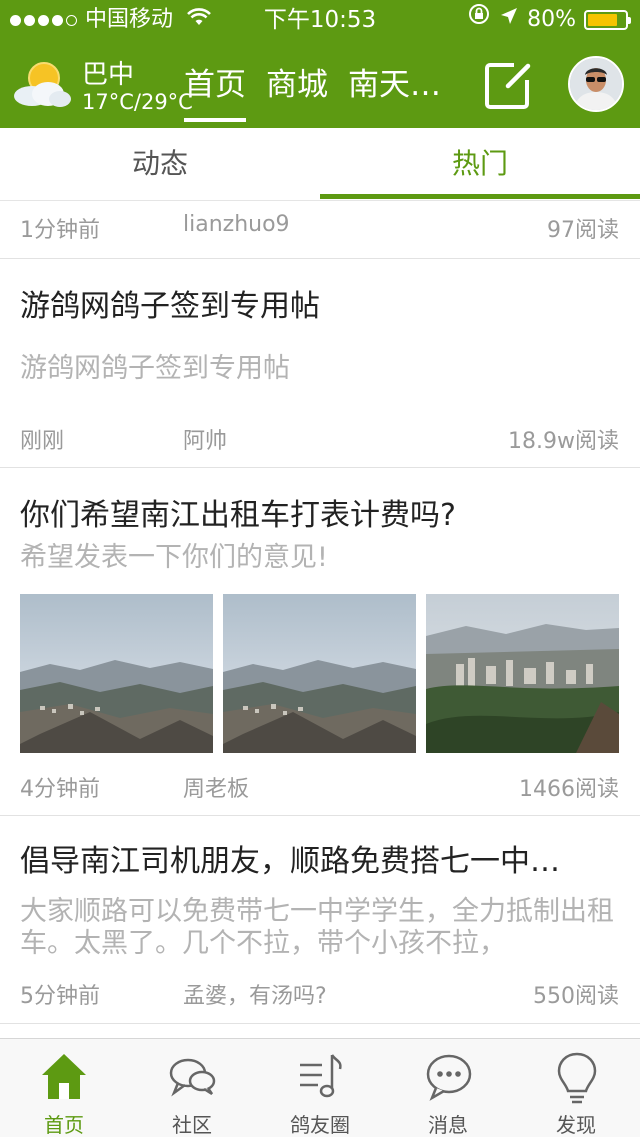 The height and width of the screenshot is (1138, 640). What do you see at coordinates (215, 89) in the screenshot?
I see `tab-home: 首页` at bounding box center [215, 89].